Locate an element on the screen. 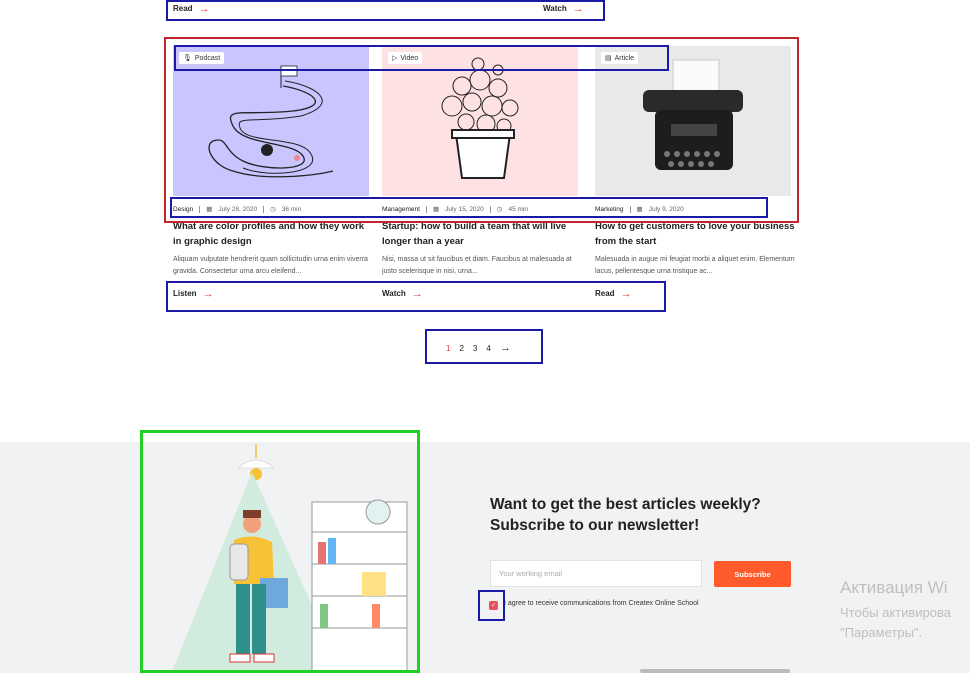 This screenshot has height=673, width=970. activation-watermark-text: Чтобы активирова "Параметры". is located at coordinates (896, 622).